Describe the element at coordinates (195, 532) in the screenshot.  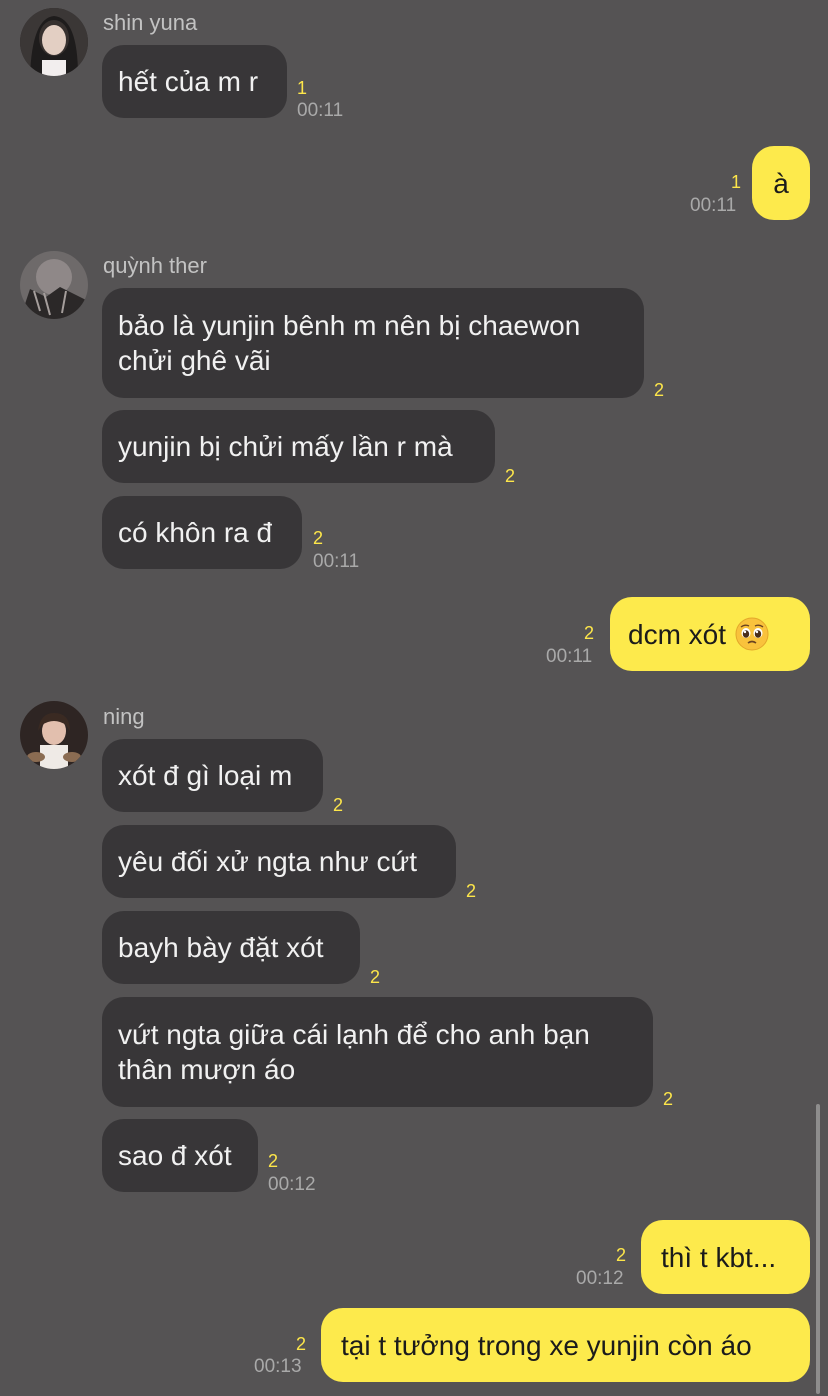
I see `message-text: có khôn ra đ` at that location.